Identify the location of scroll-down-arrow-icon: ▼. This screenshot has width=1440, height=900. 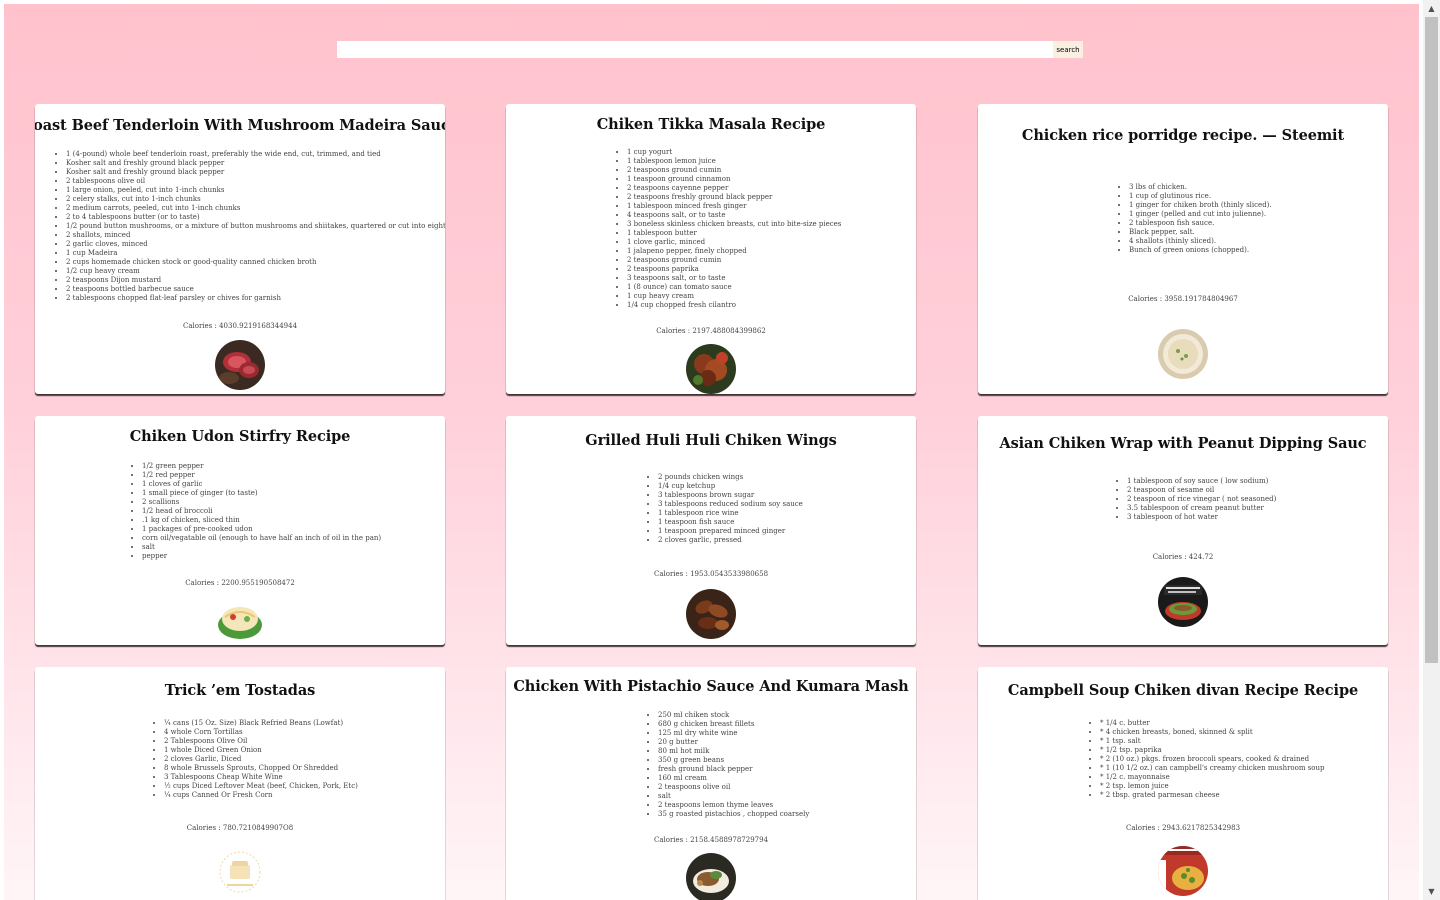
(1431, 891).